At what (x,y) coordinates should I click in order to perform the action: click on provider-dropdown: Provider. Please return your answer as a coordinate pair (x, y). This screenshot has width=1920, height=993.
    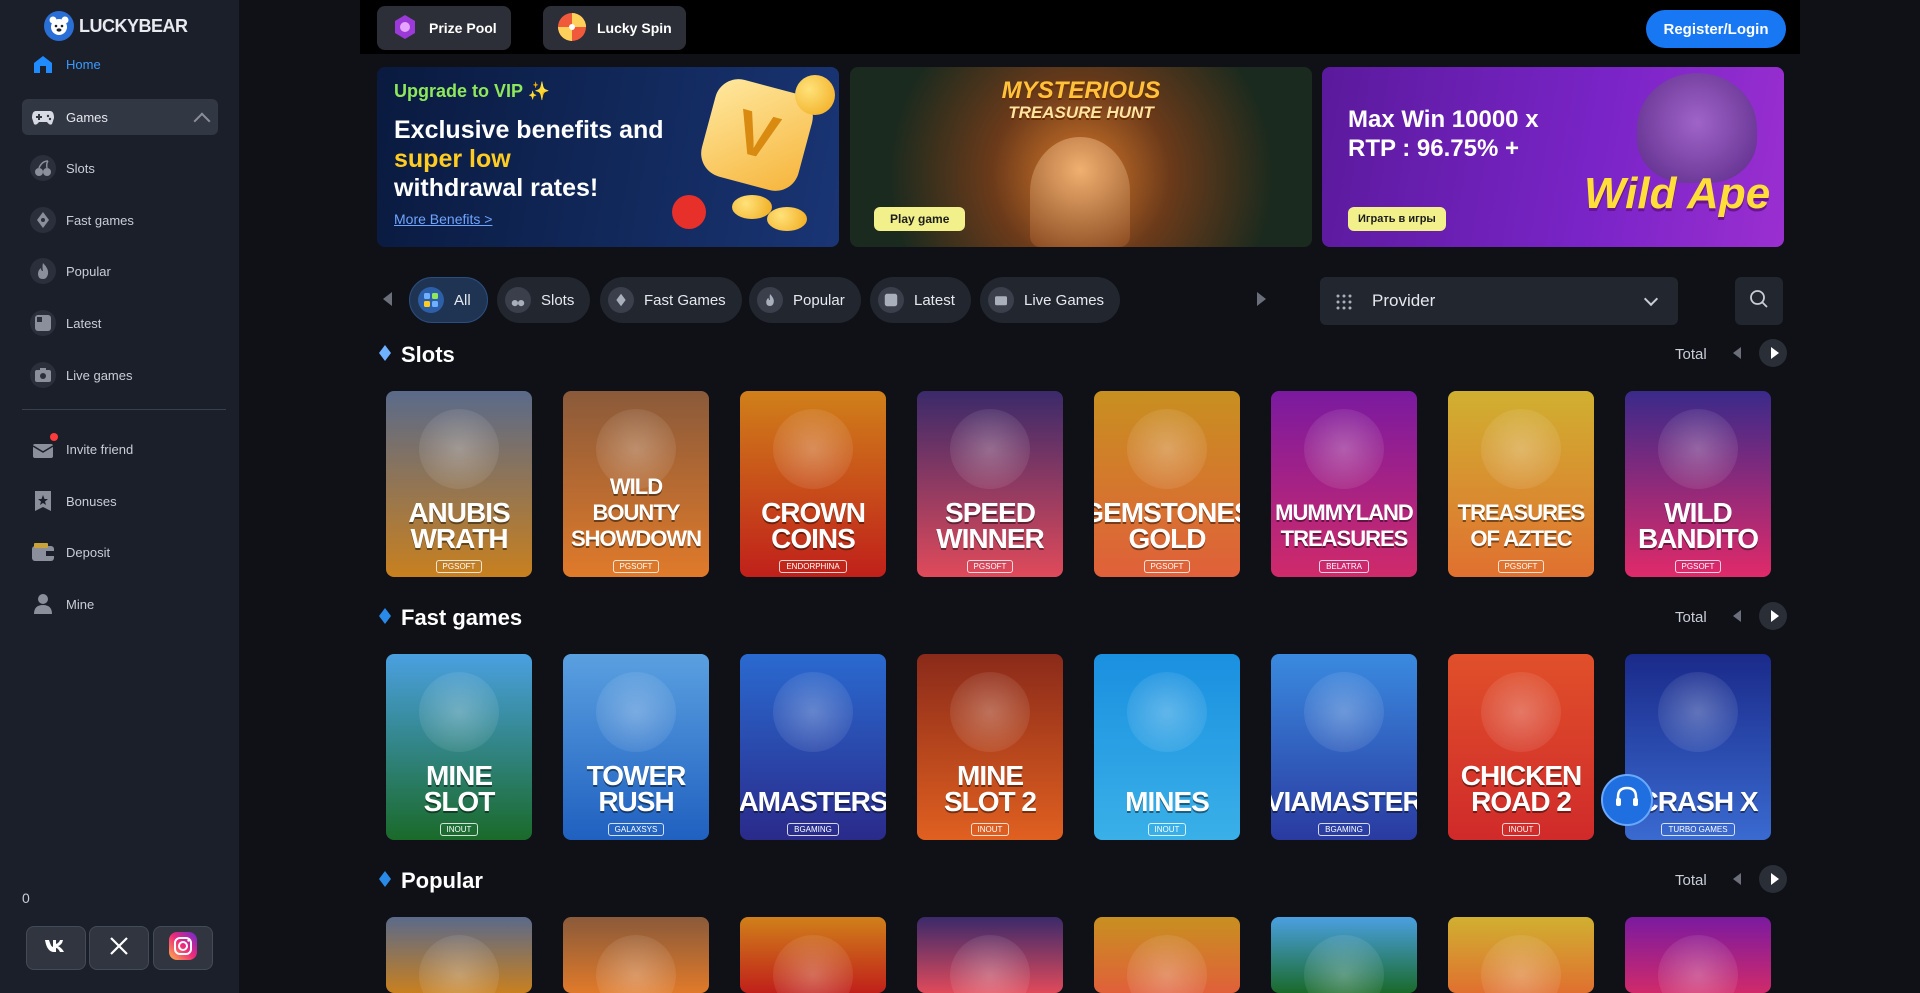
    Looking at the image, I should click on (1499, 301).